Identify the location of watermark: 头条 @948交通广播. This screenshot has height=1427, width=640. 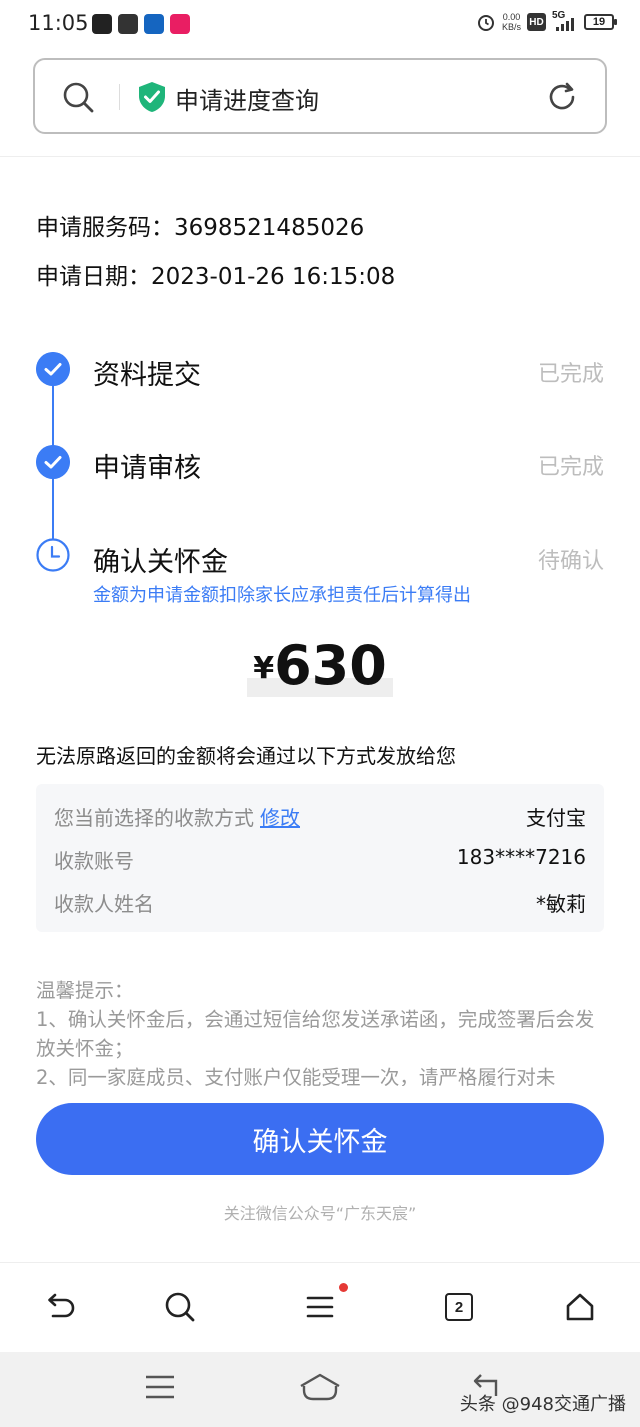
(542, 1404).